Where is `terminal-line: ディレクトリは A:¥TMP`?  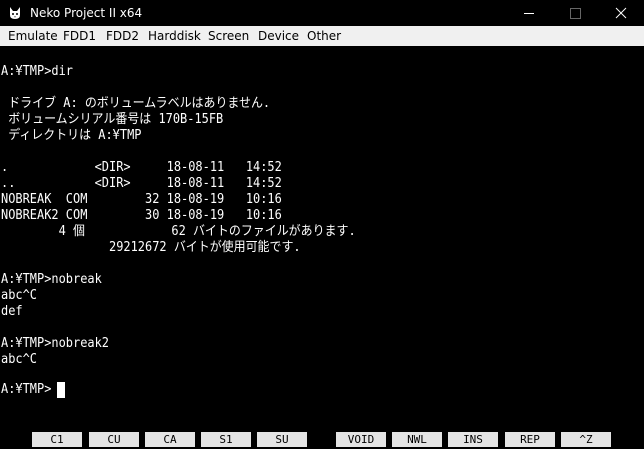
terminal-line: ディレクトリは A:¥TMP is located at coordinates (71, 135).